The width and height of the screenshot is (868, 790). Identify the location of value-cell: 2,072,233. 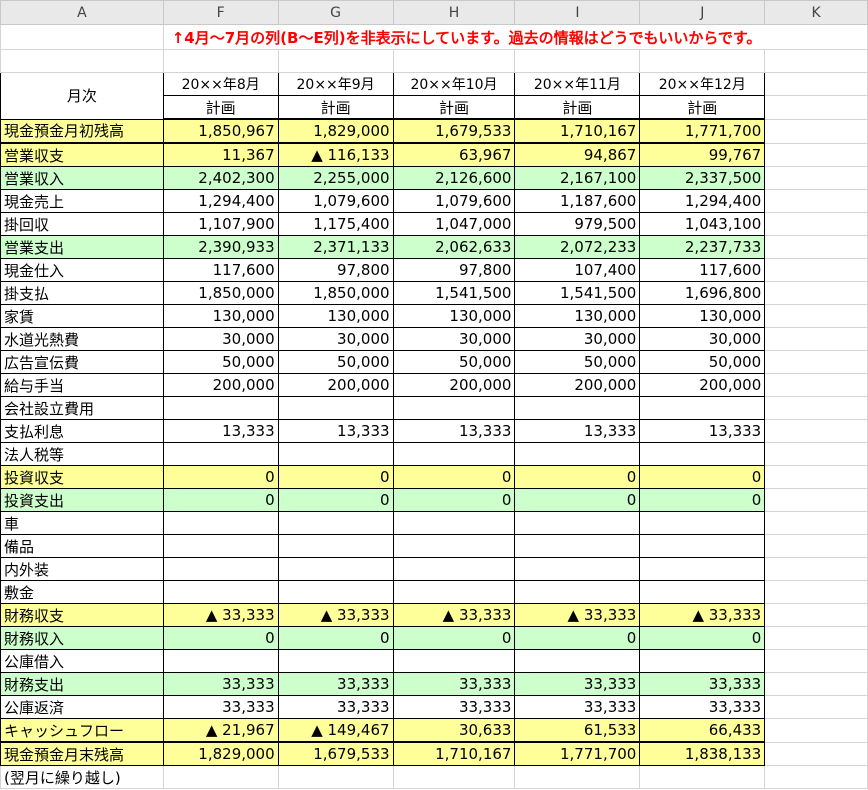
(577, 247).